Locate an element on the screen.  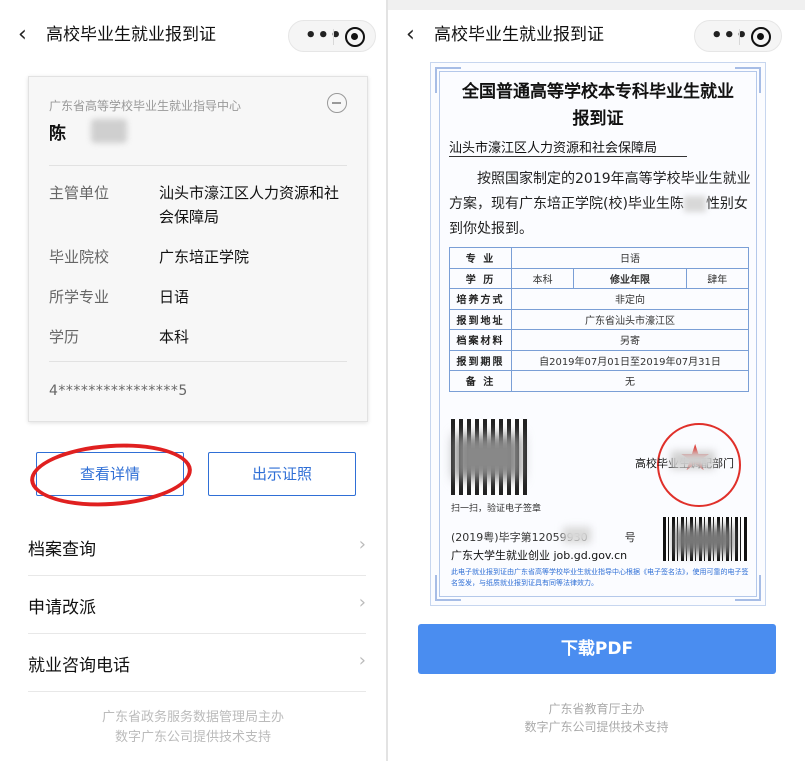
table-row: 档案材料 另寄 is located at coordinates (599, 340).